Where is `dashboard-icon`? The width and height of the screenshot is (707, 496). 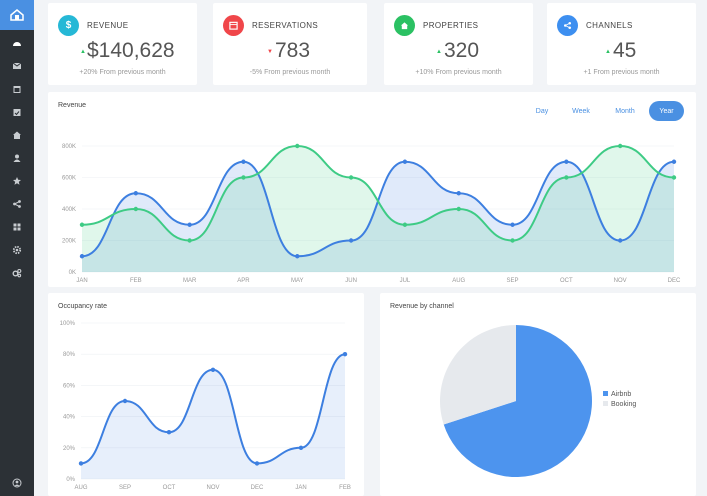 dashboard-icon is located at coordinates (17, 43).